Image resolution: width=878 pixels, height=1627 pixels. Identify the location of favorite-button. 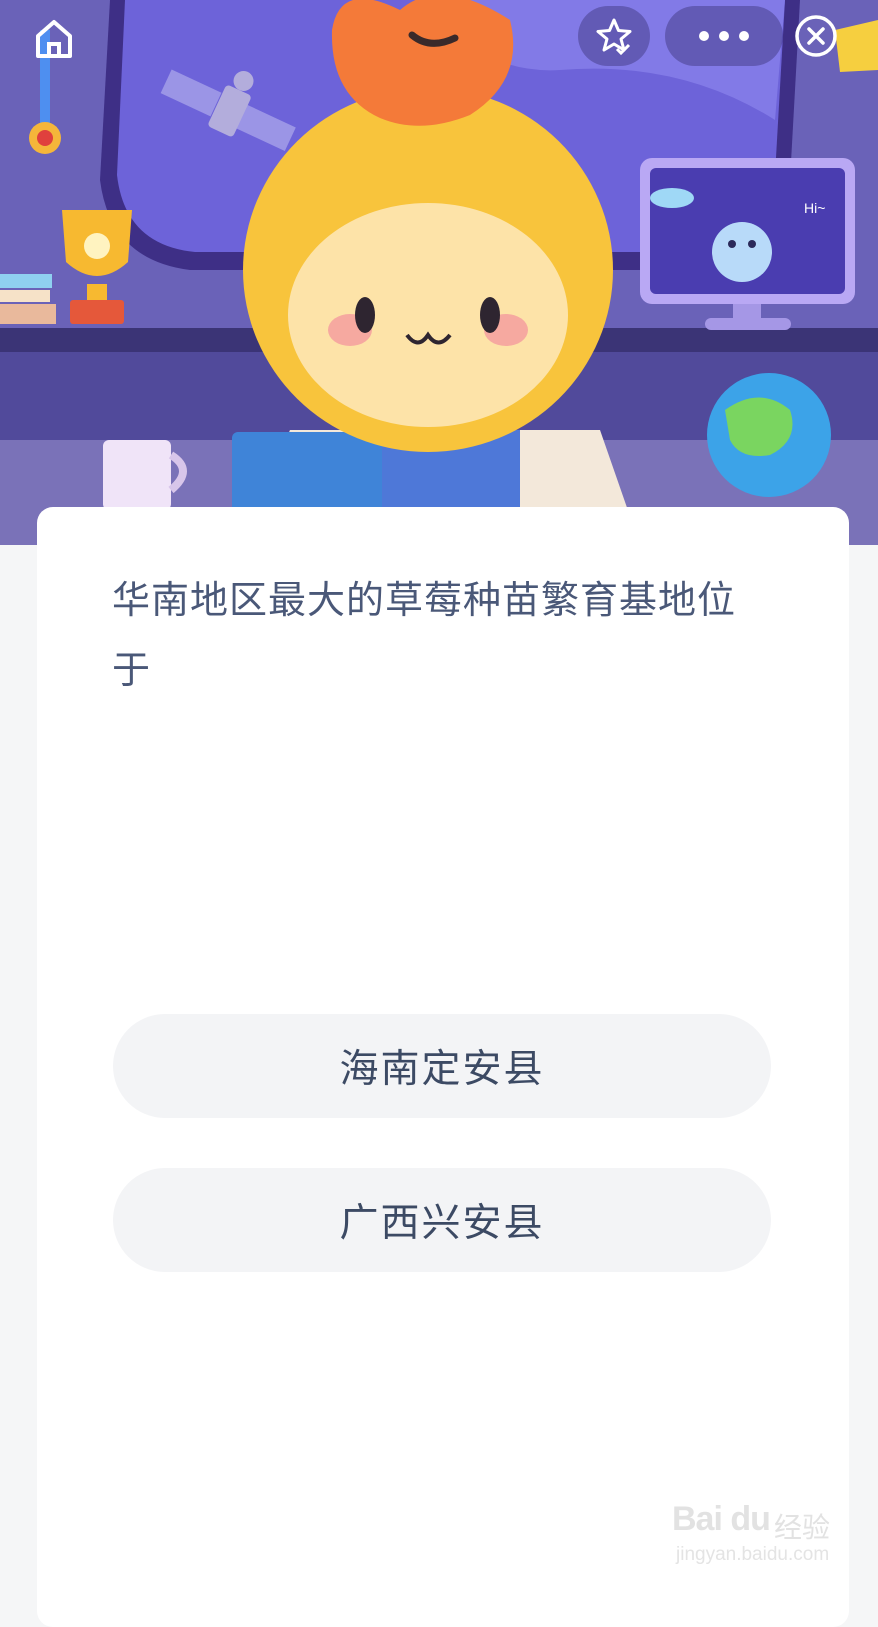
(614, 36).